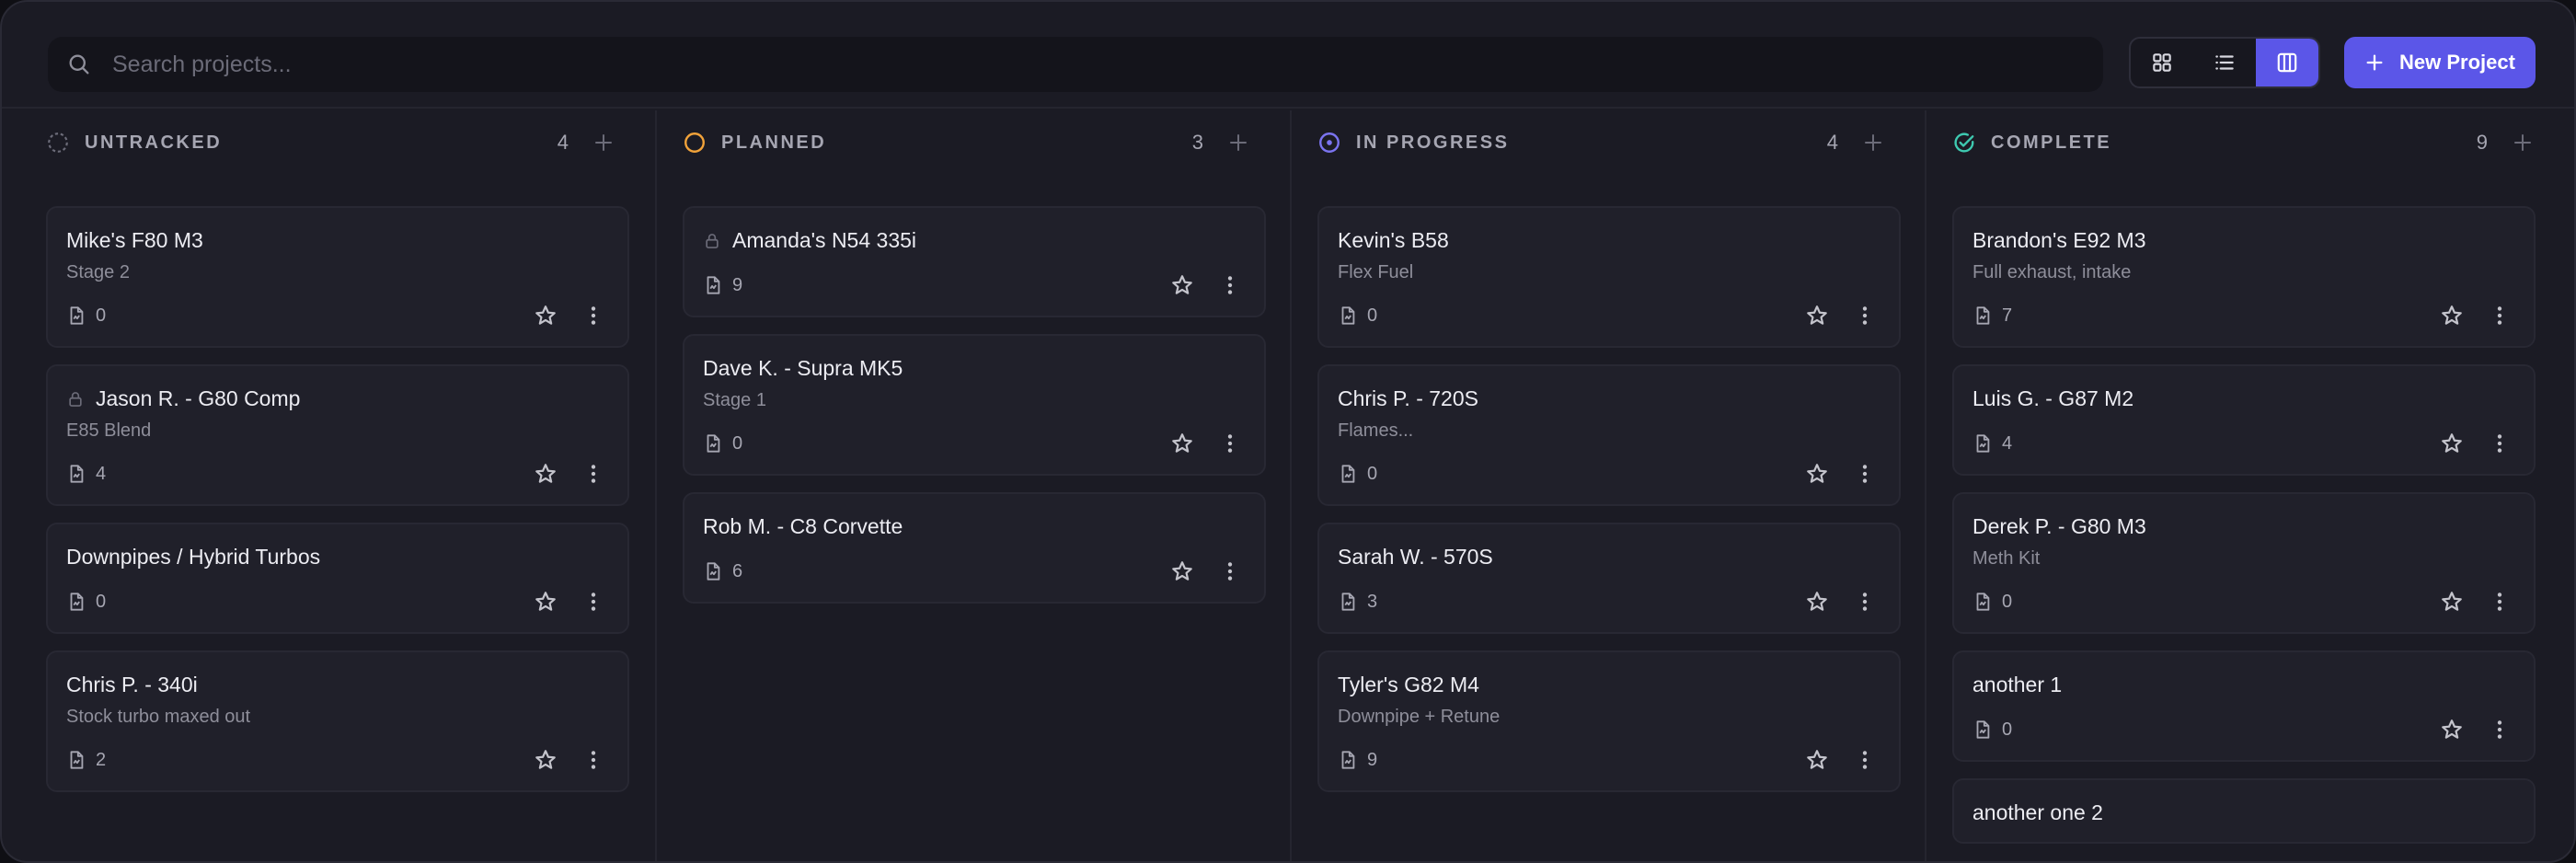  Describe the element at coordinates (2457, 62) in the screenshot. I see `new-project-label: New Project` at that location.